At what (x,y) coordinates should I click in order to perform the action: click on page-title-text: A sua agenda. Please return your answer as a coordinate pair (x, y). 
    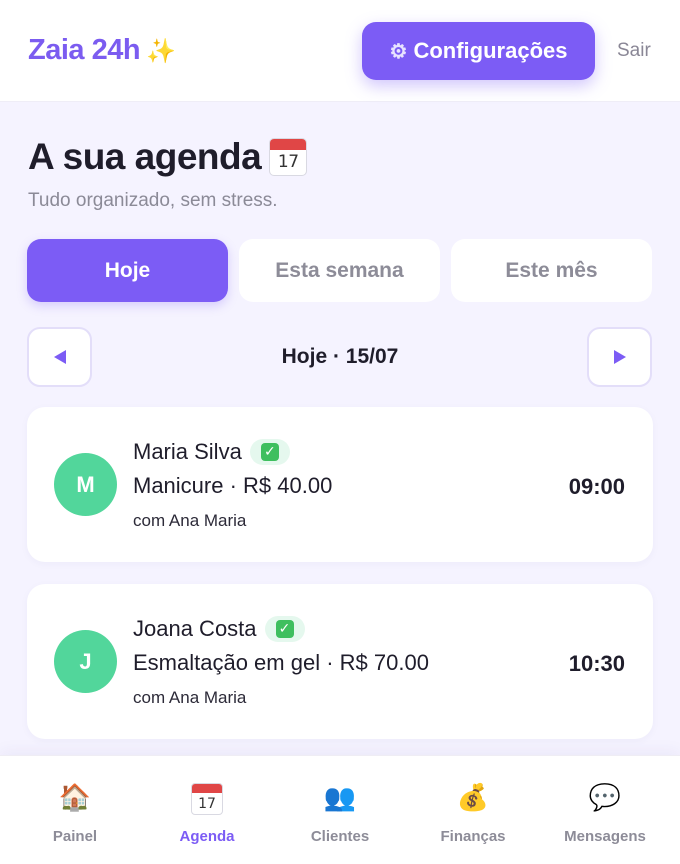
    Looking at the image, I should click on (145, 156).